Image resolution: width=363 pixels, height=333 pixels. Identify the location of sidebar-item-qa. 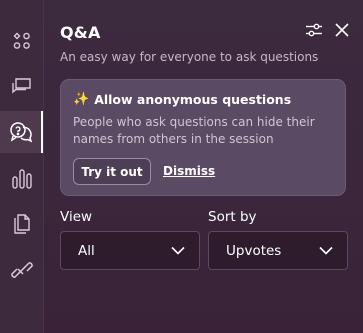
(21, 132).